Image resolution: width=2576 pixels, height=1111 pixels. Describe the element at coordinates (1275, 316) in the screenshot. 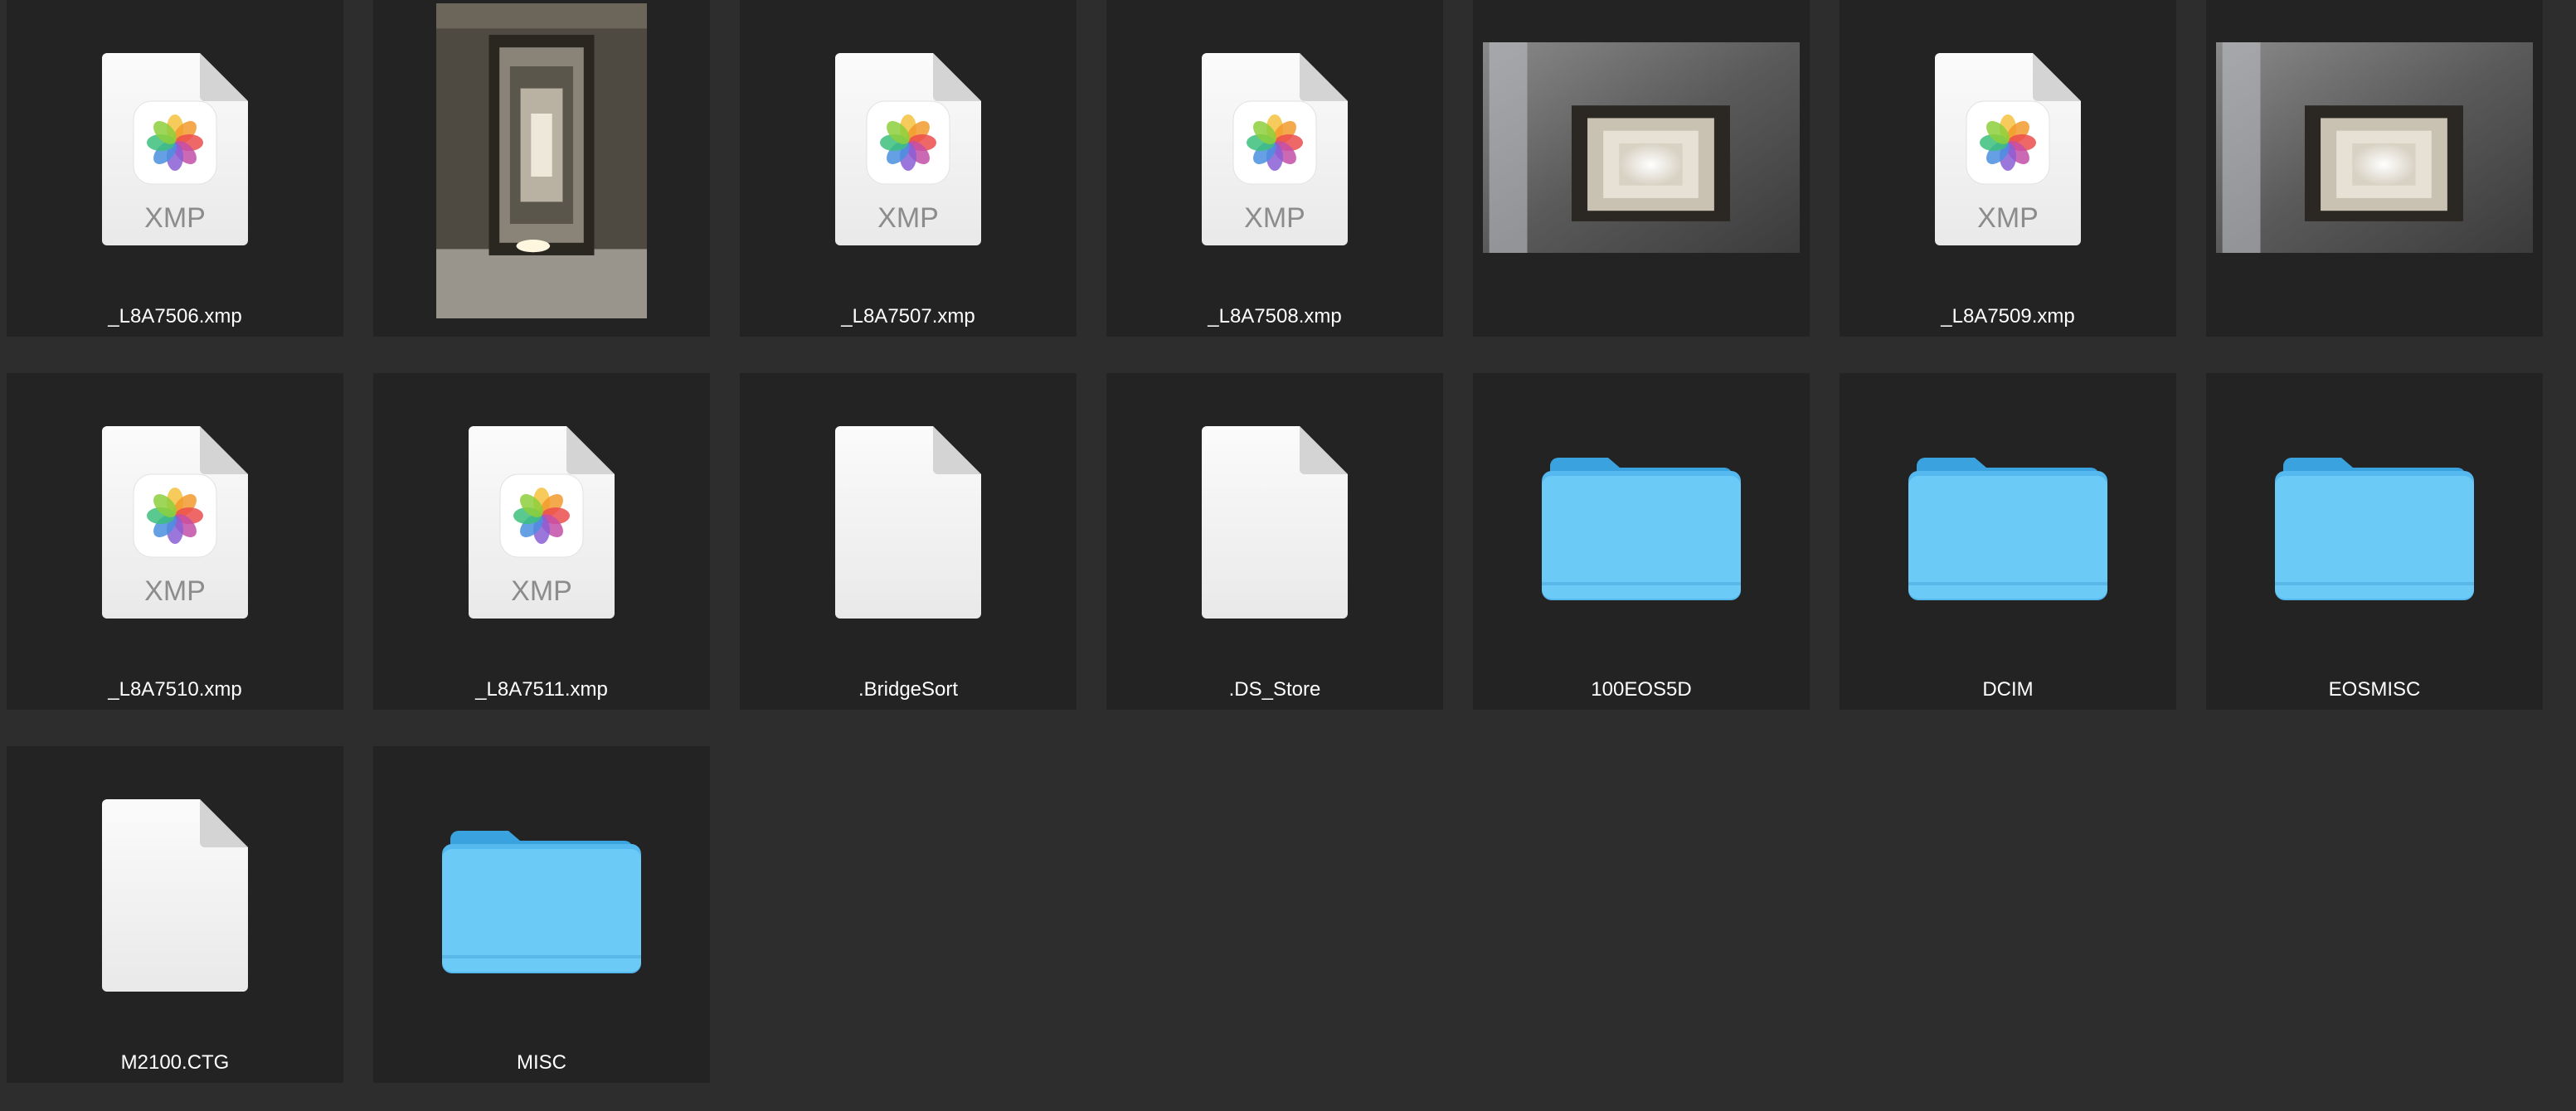

I see `file-name-label: _L8A7508.xmp` at that location.